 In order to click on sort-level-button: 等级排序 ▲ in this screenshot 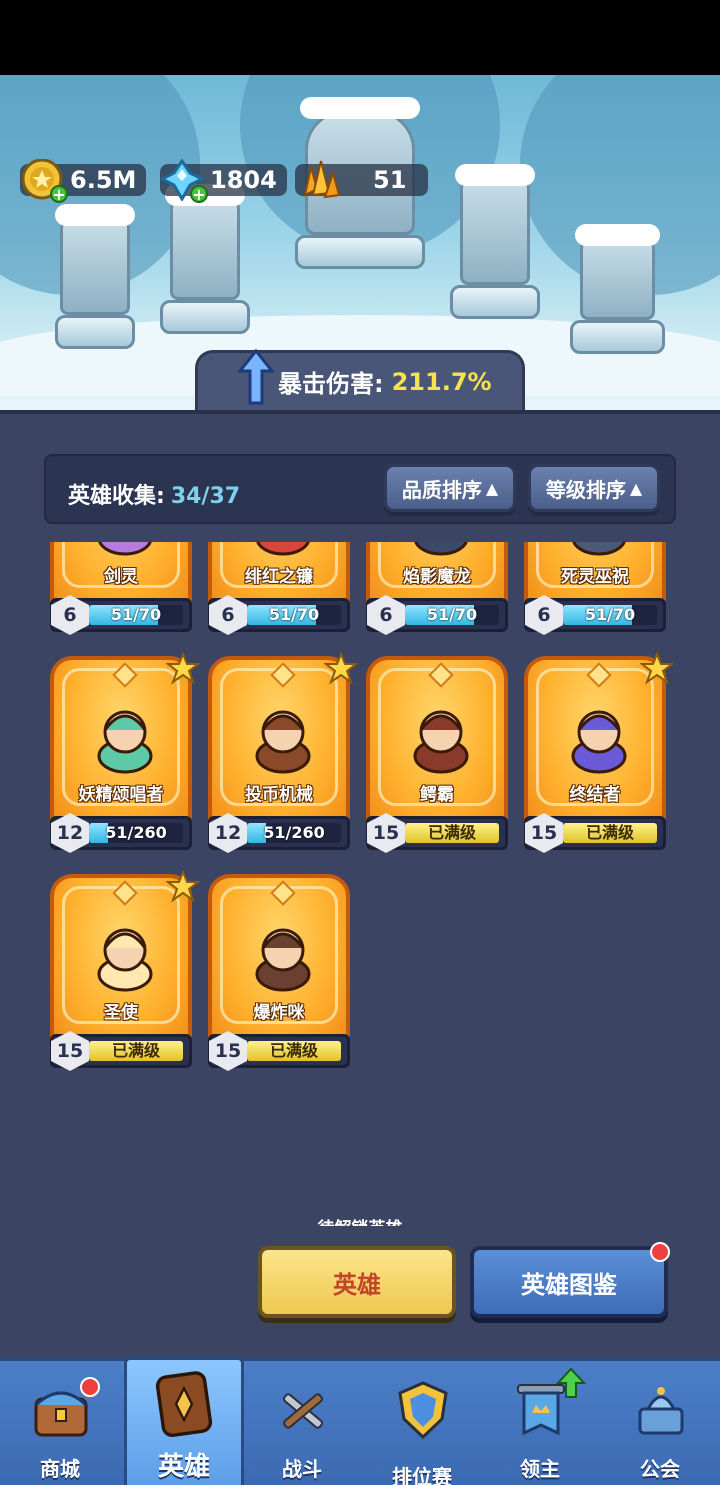, I will do `click(594, 488)`.